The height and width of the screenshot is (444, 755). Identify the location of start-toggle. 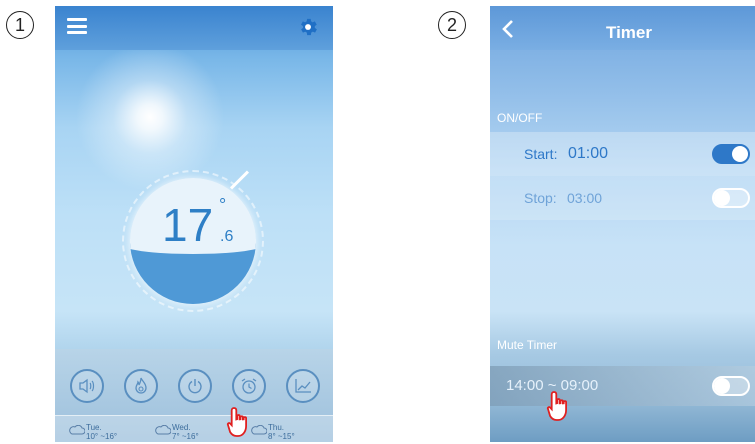
(731, 154).